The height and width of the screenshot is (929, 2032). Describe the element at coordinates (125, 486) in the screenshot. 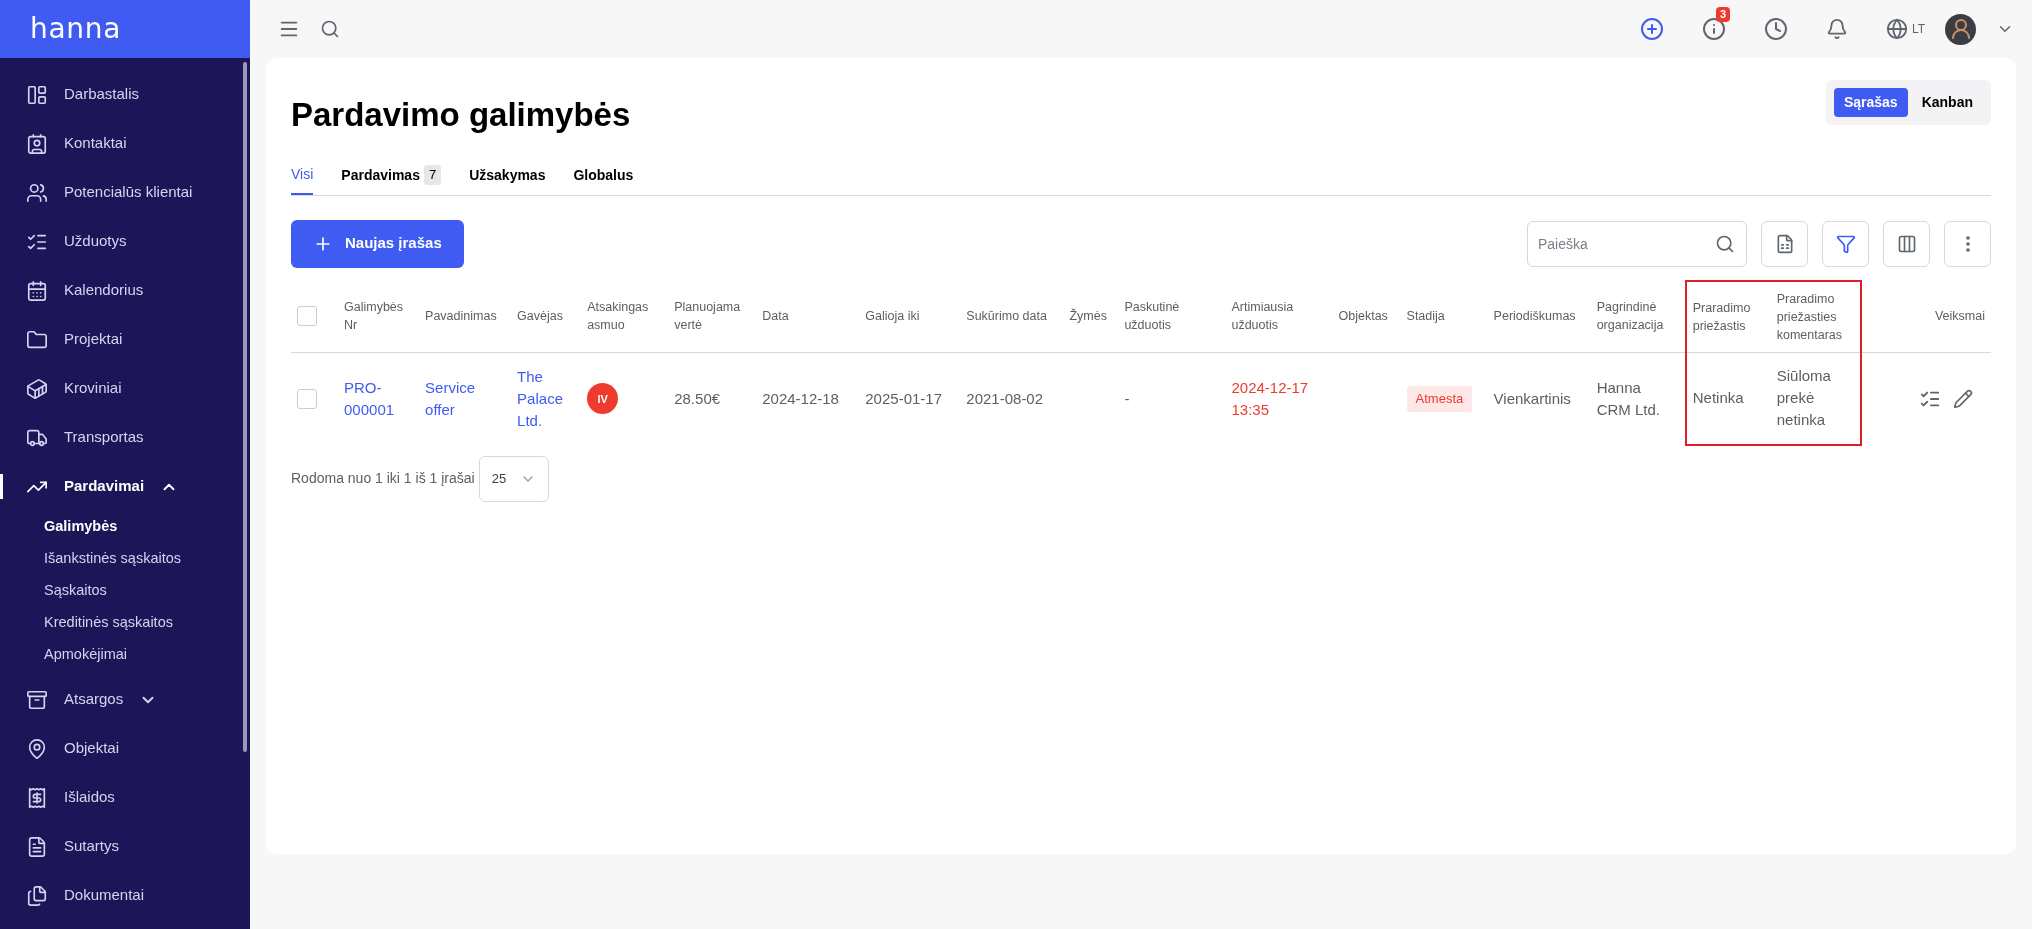

I see `sidebar-item: Pardavimai` at that location.